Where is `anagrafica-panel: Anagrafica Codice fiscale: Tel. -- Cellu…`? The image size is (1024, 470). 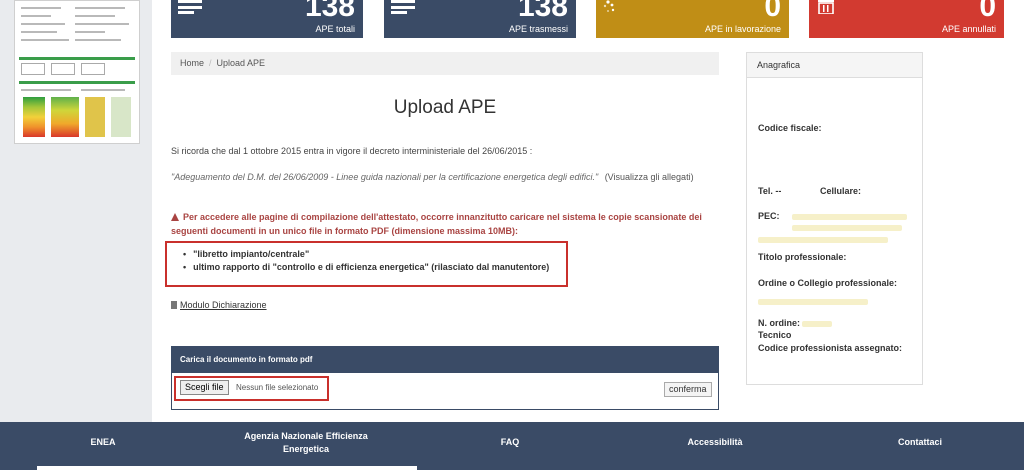 anagrafica-panel: Anagrafica Codice fiscale: Tel. -- Cellu… is located at coordinates (834, 218).